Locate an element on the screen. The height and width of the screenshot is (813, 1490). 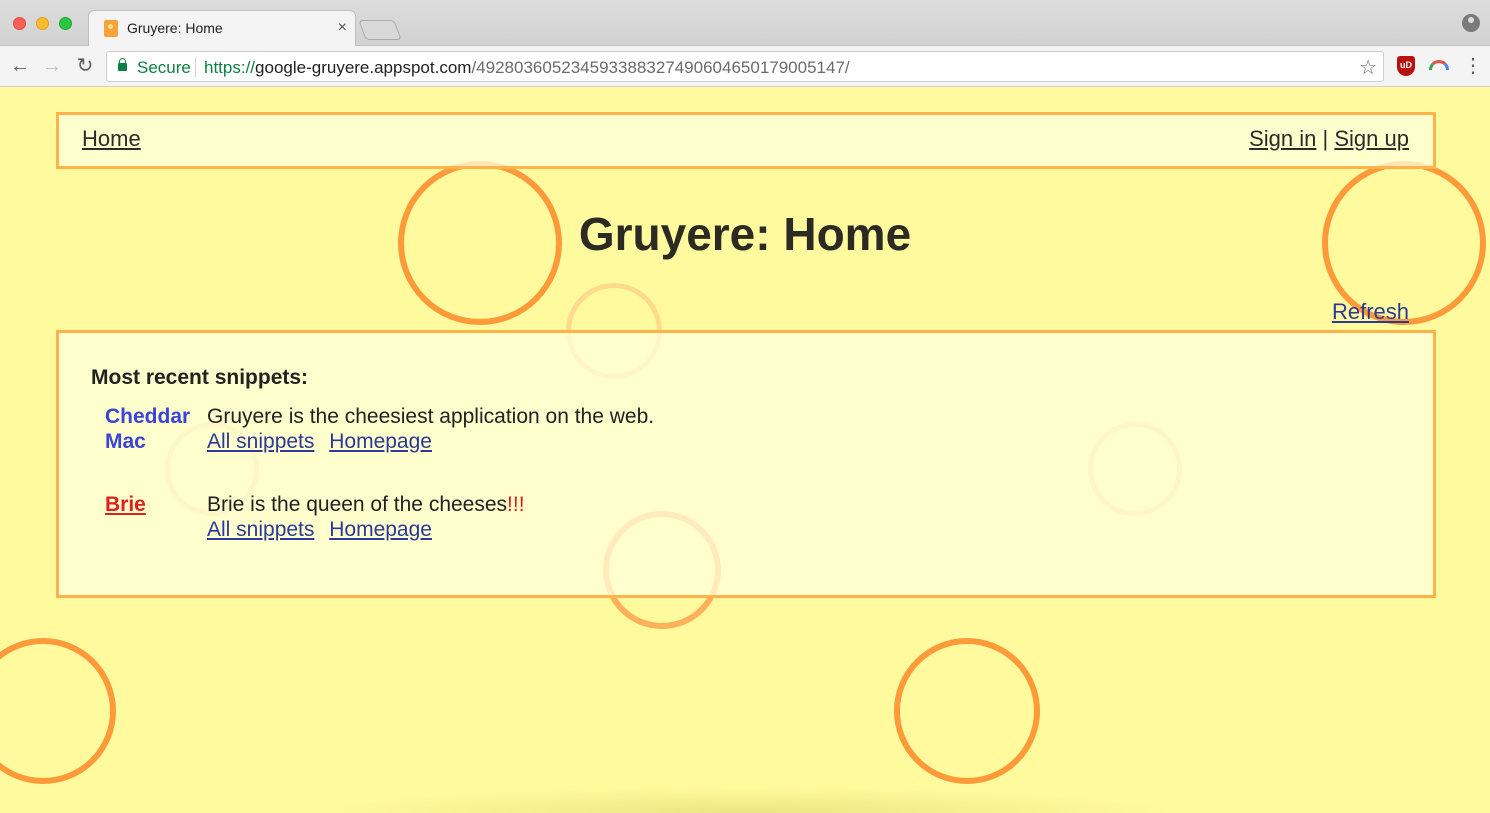
browser-tab-bar: Gruyere: Home × is located at coordinates (745, 23).